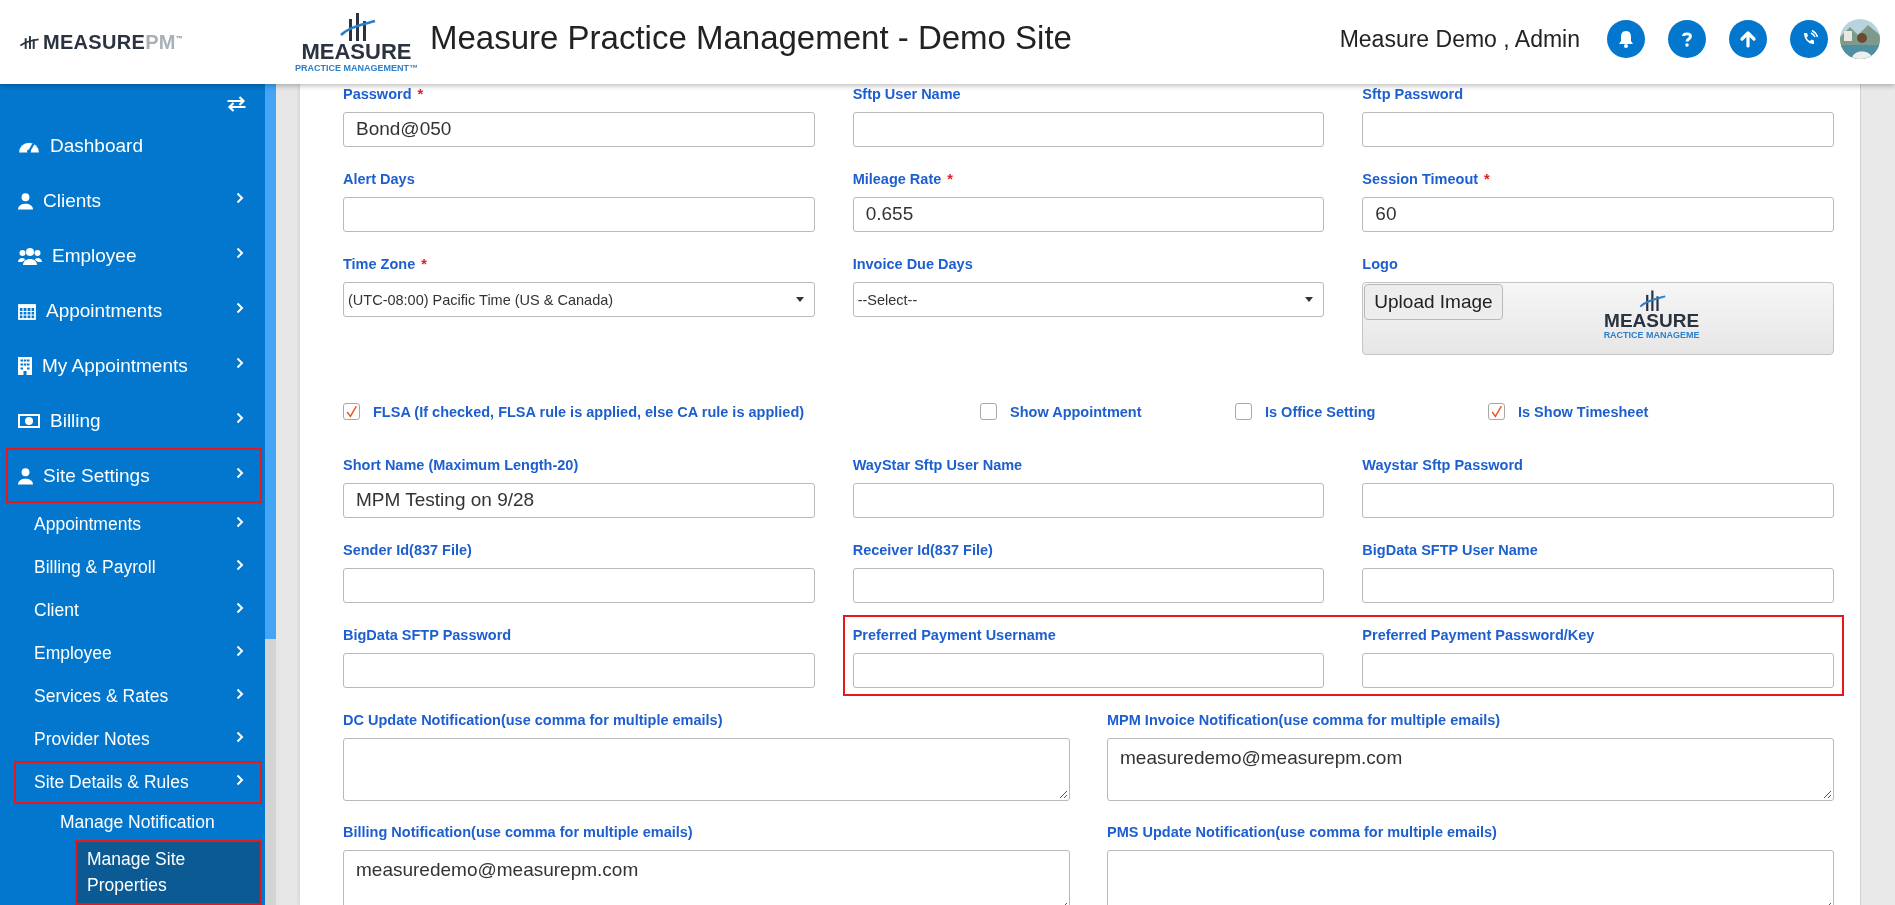 Image resolution: width=1895 pixels, height=905 pixels. What do you see at coordinates (1302, 833) in the screenshot?
I see `field-label: PMS Update Notification(use comma for multiple emails)` at bounding box center [1302, 833].